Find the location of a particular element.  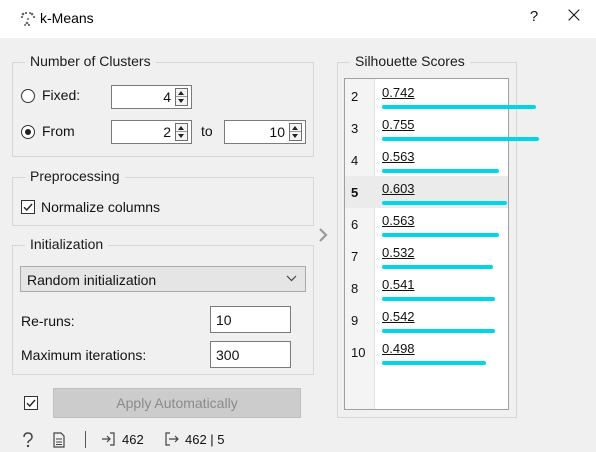

normalize-label: Normalize columns is located at coordinates (100, 207).